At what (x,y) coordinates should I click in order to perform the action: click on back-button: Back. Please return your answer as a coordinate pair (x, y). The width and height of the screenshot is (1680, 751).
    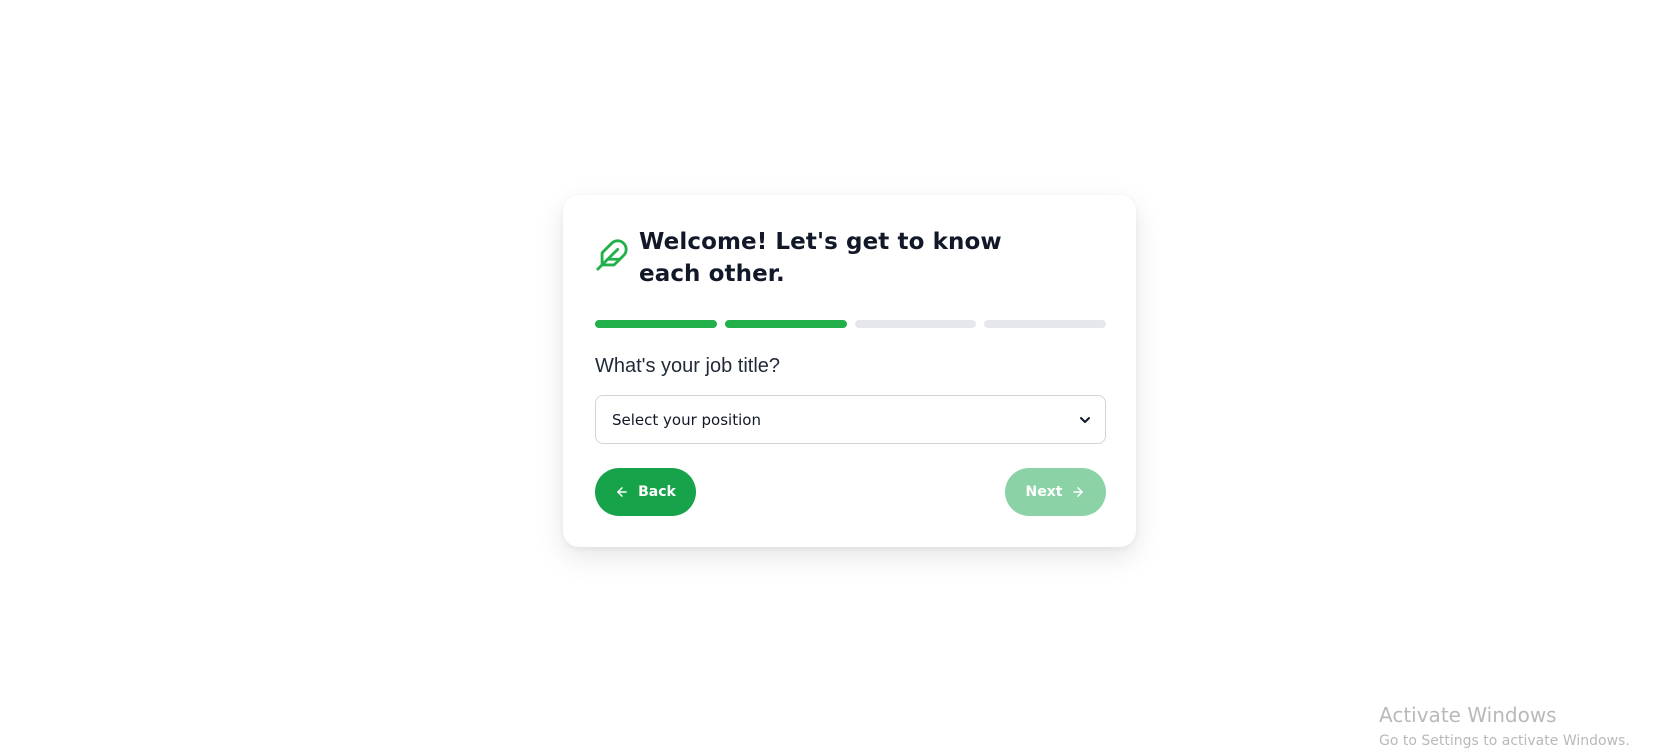
    Looking at the image, I should click on (645, 492).